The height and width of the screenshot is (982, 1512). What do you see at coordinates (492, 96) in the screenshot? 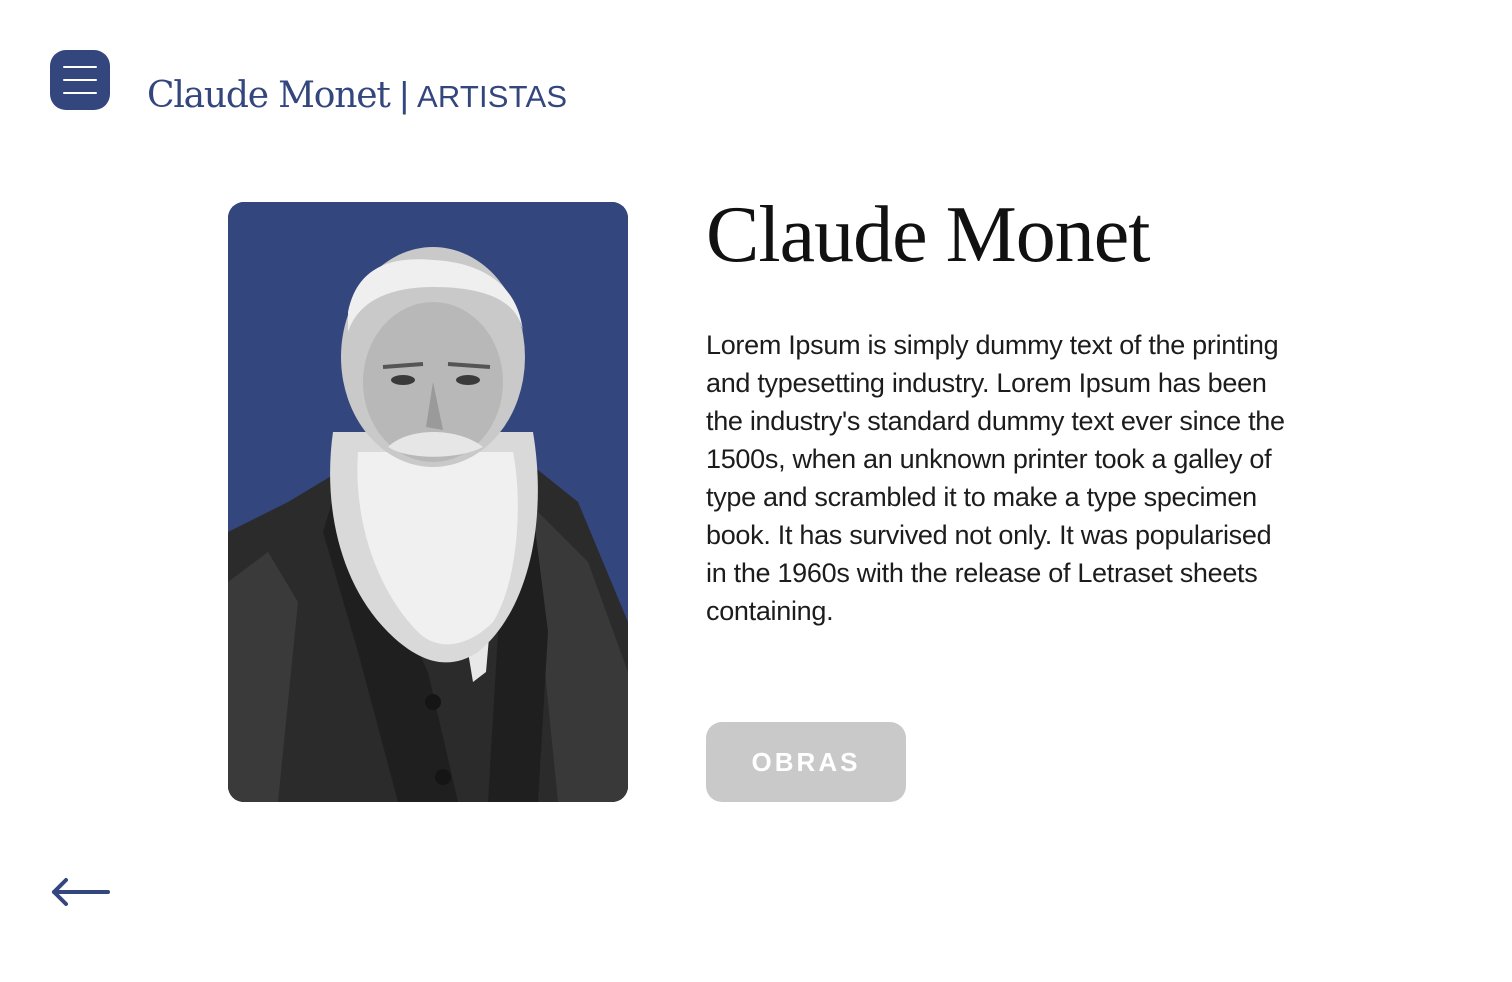
I see `header-section-label: ARTISTAS` at bounding box center [492, 96].